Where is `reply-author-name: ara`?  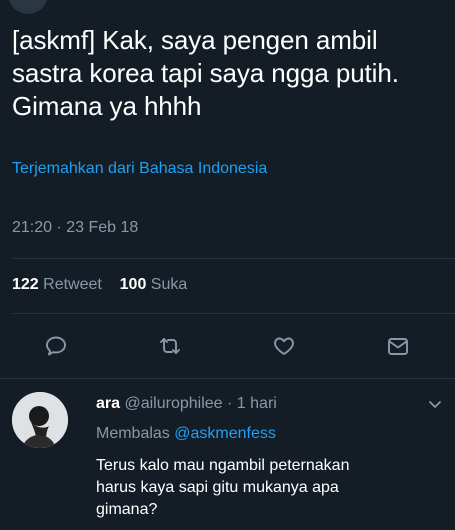
reply-author-name: ara is located at coordinates (108, 403).